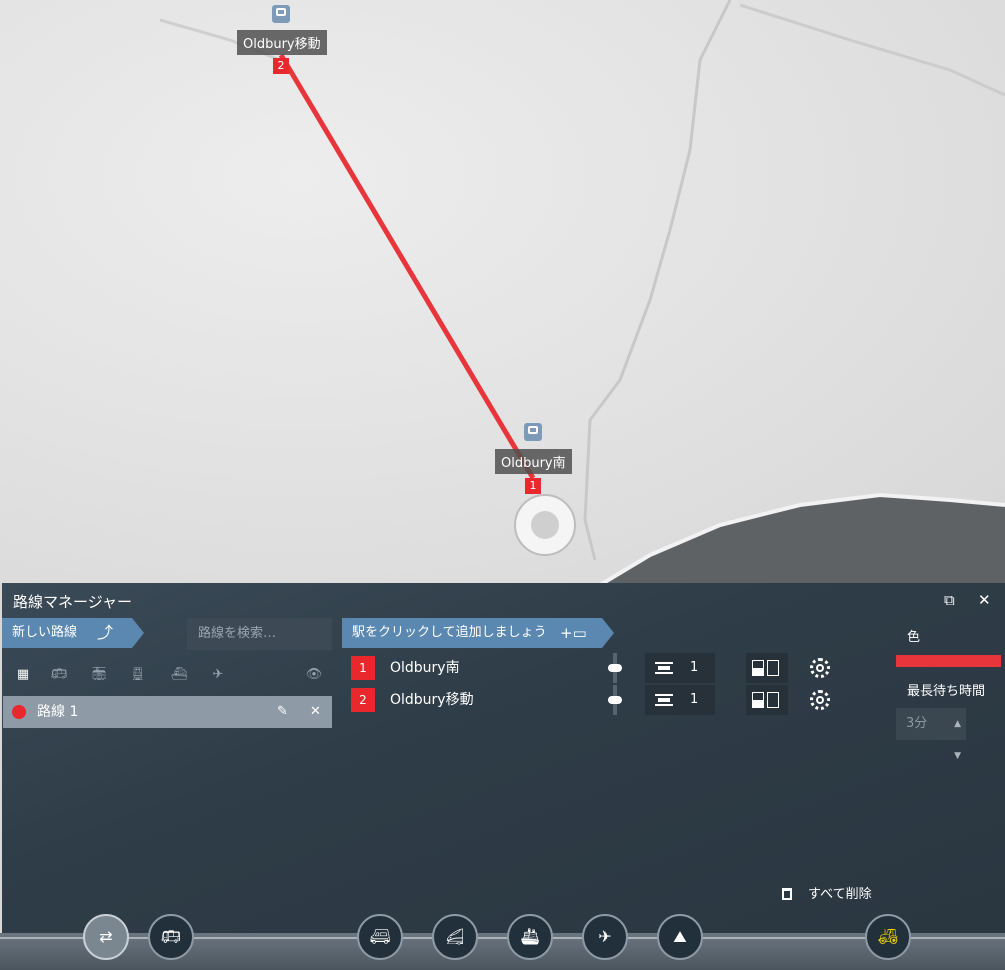 The width and height of the screenshot is (1005, 970). I want to click on max-wait-value: 3分, so click(917, 723).